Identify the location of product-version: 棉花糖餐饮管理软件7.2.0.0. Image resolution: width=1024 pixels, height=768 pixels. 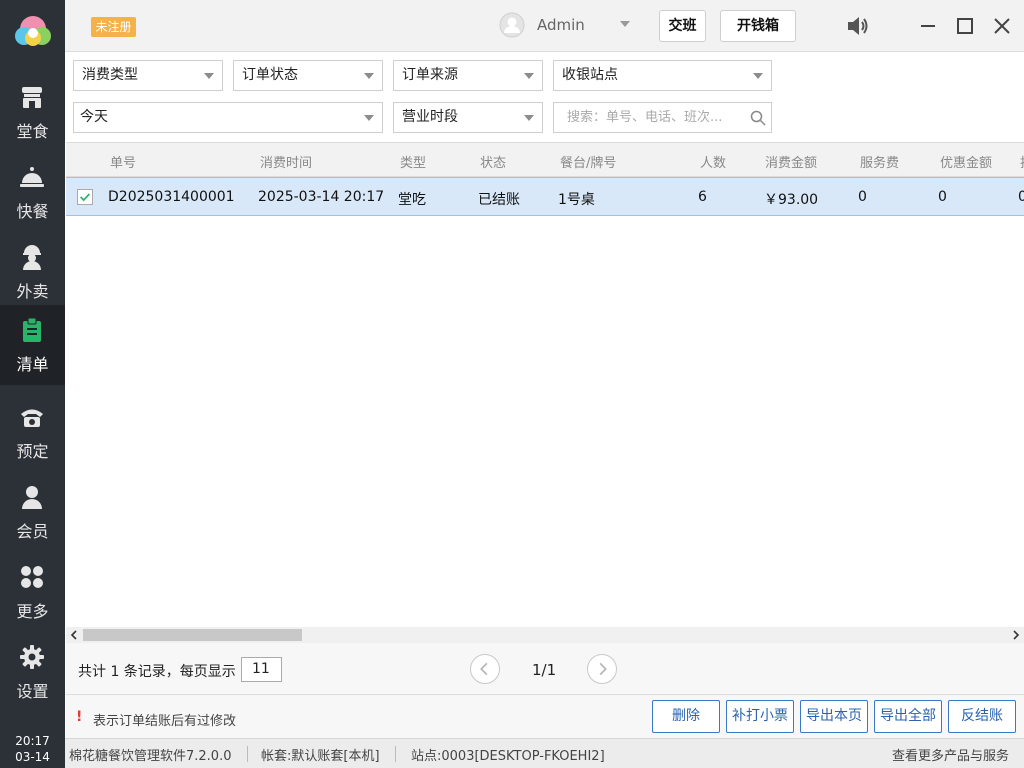
(150, 756).